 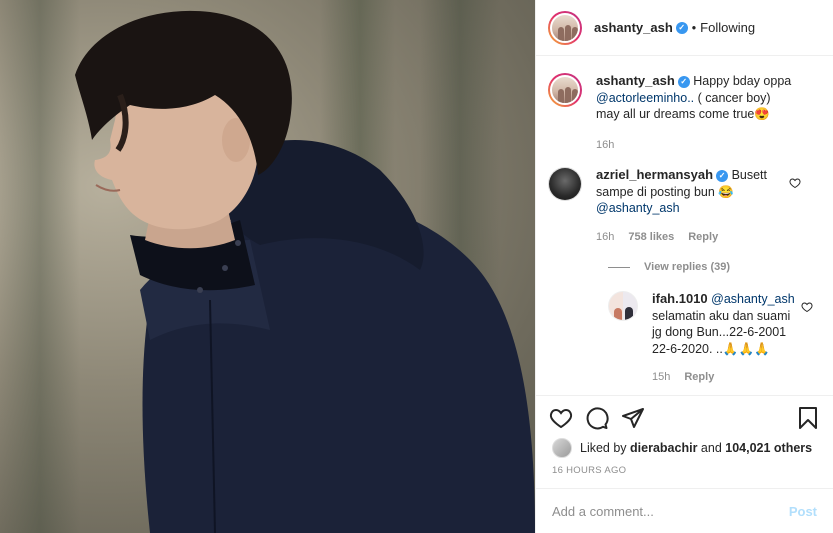 What do you see at coordinates (808, 418) in the screenshot?
I see `bookmark-icon` at bounding box center [808, 418].